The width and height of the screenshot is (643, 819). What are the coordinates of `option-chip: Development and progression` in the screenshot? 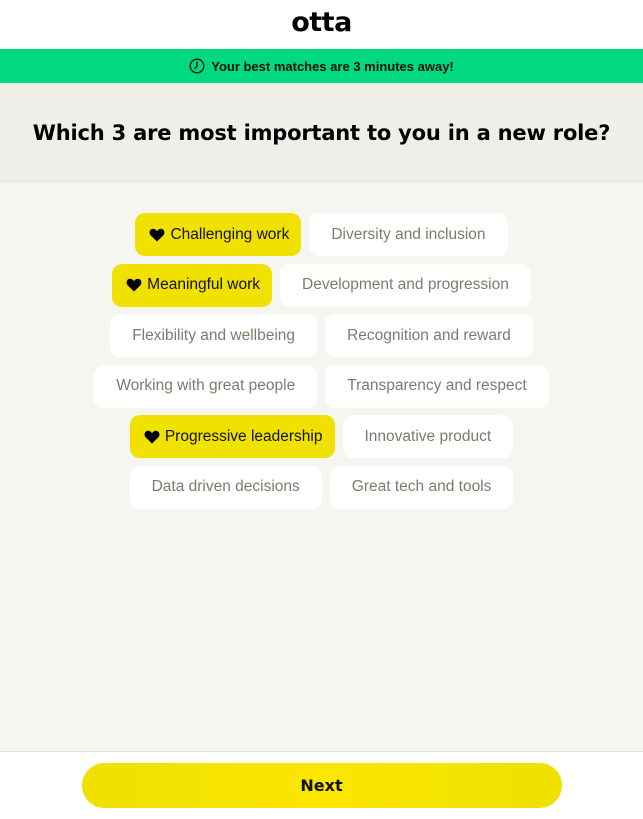 It's located at (405, 285).